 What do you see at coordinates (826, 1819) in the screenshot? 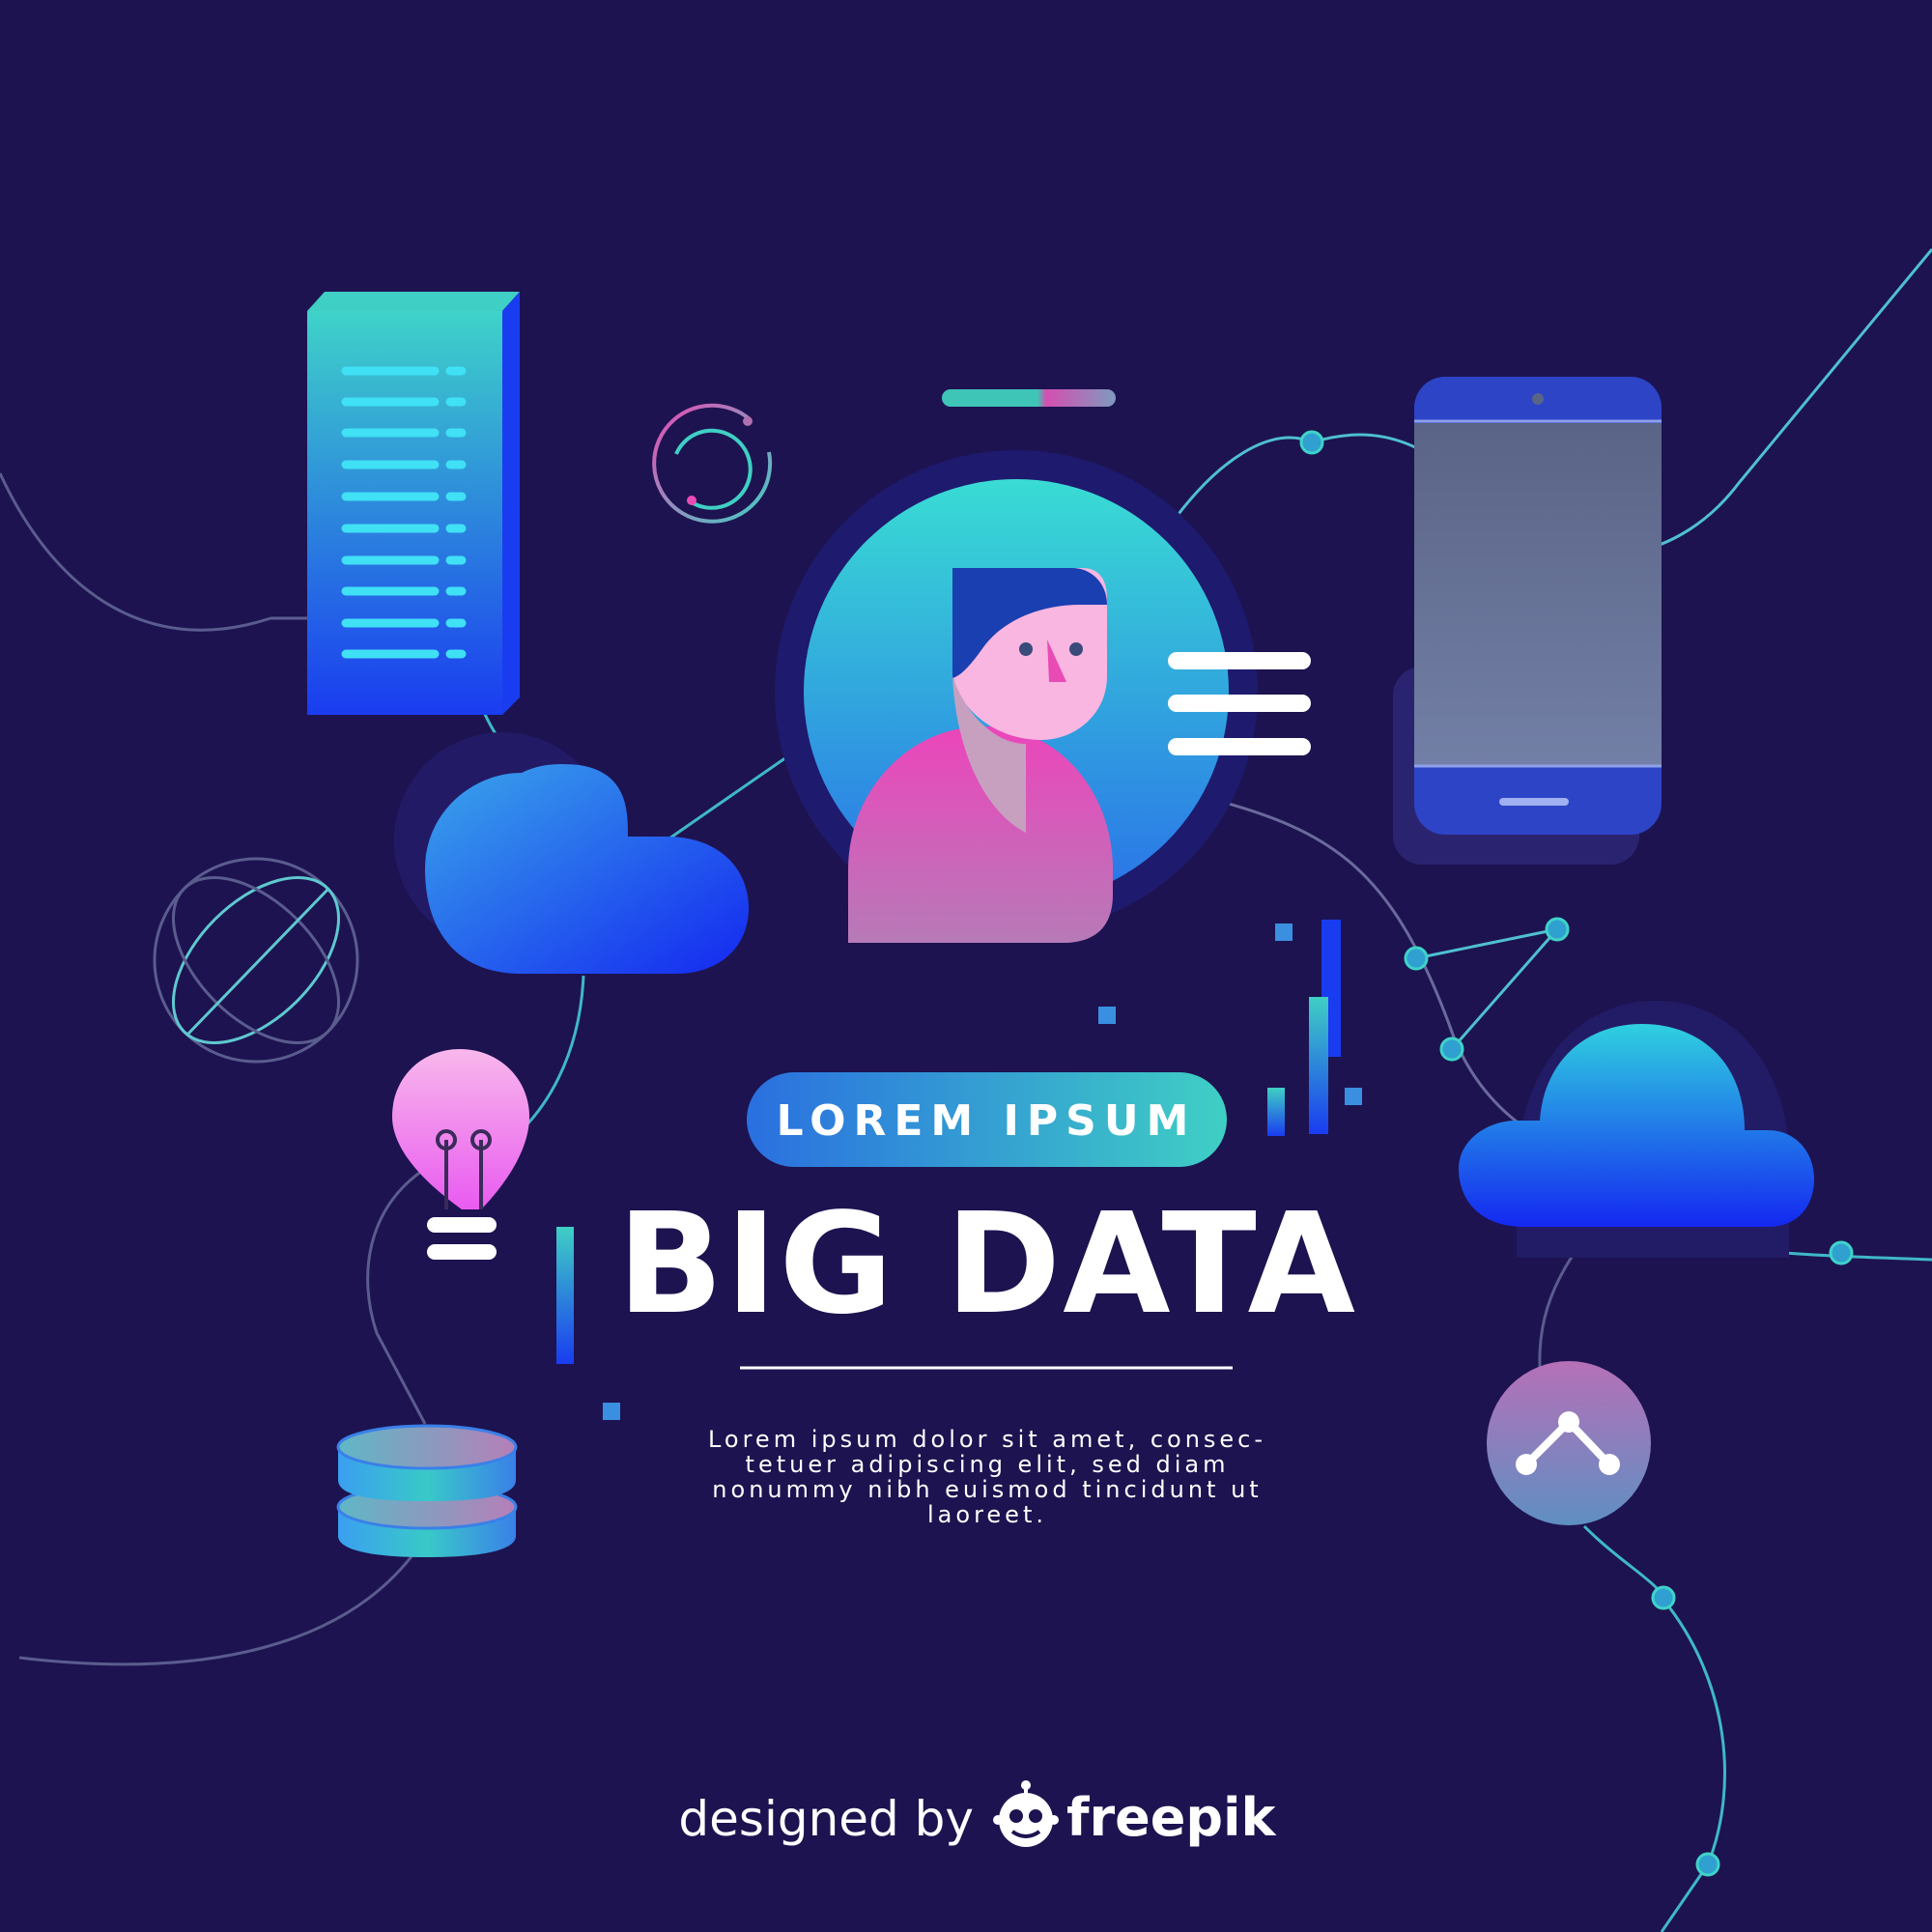
I see `credit-prefix: designed by` at bounding box center [826, 1819].